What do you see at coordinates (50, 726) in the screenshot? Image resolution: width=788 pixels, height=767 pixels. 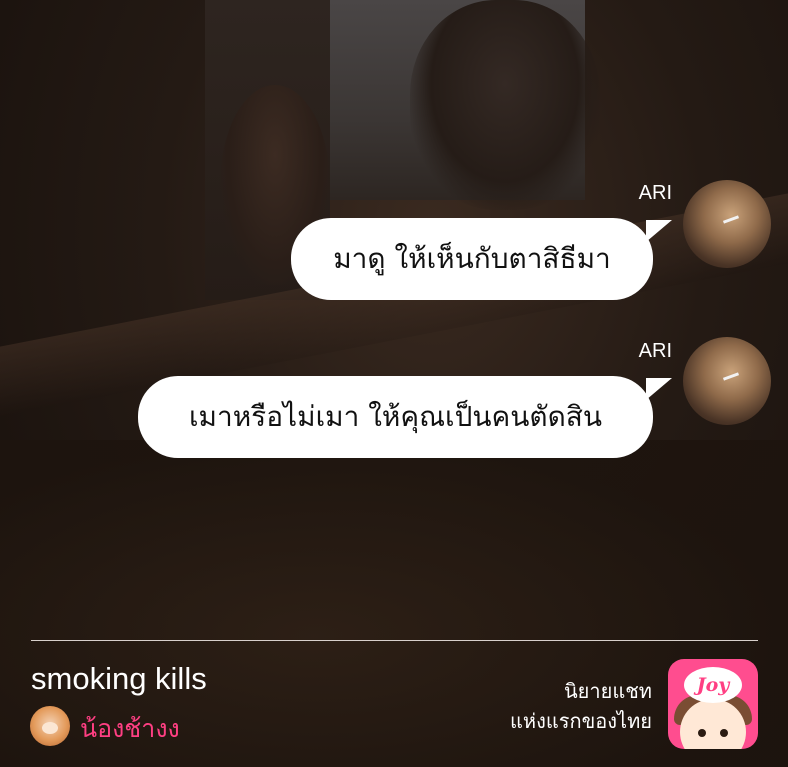 I see `author-avatar-icon` at bounding box center [50, 726].